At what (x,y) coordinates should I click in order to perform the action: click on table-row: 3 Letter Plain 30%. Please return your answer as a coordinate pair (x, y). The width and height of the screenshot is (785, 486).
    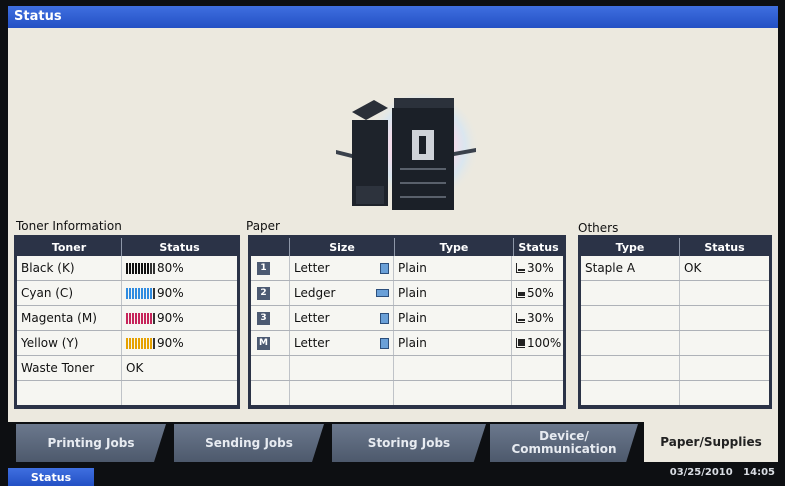
    Looking at the image, I should click on (407, 318).